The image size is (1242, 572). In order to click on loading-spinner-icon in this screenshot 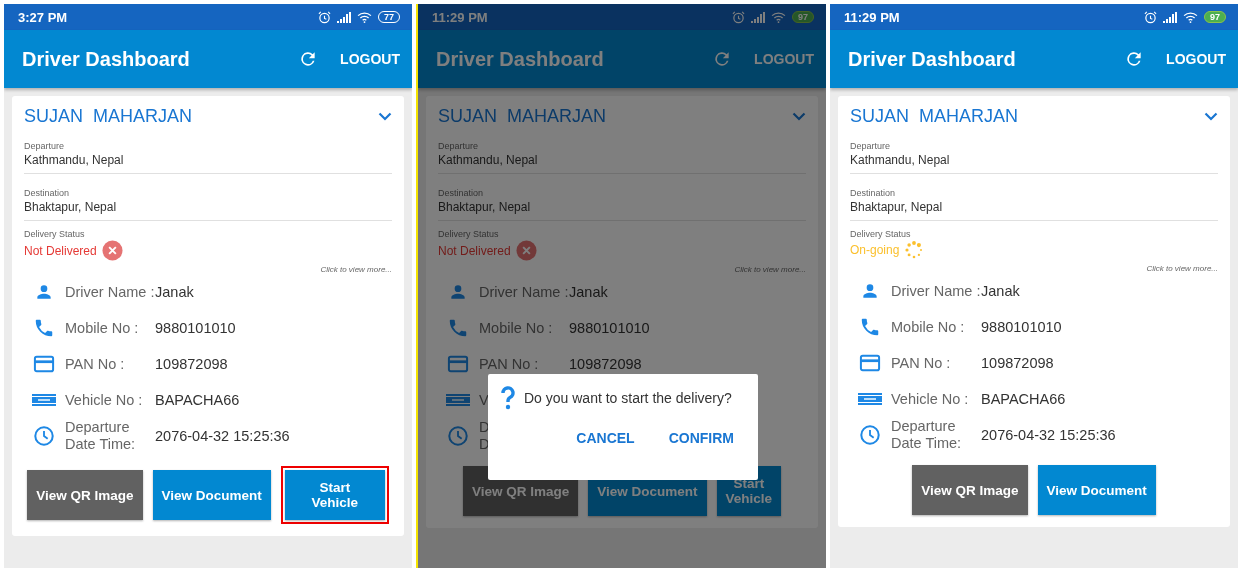, I will do `click(914, 250)`.